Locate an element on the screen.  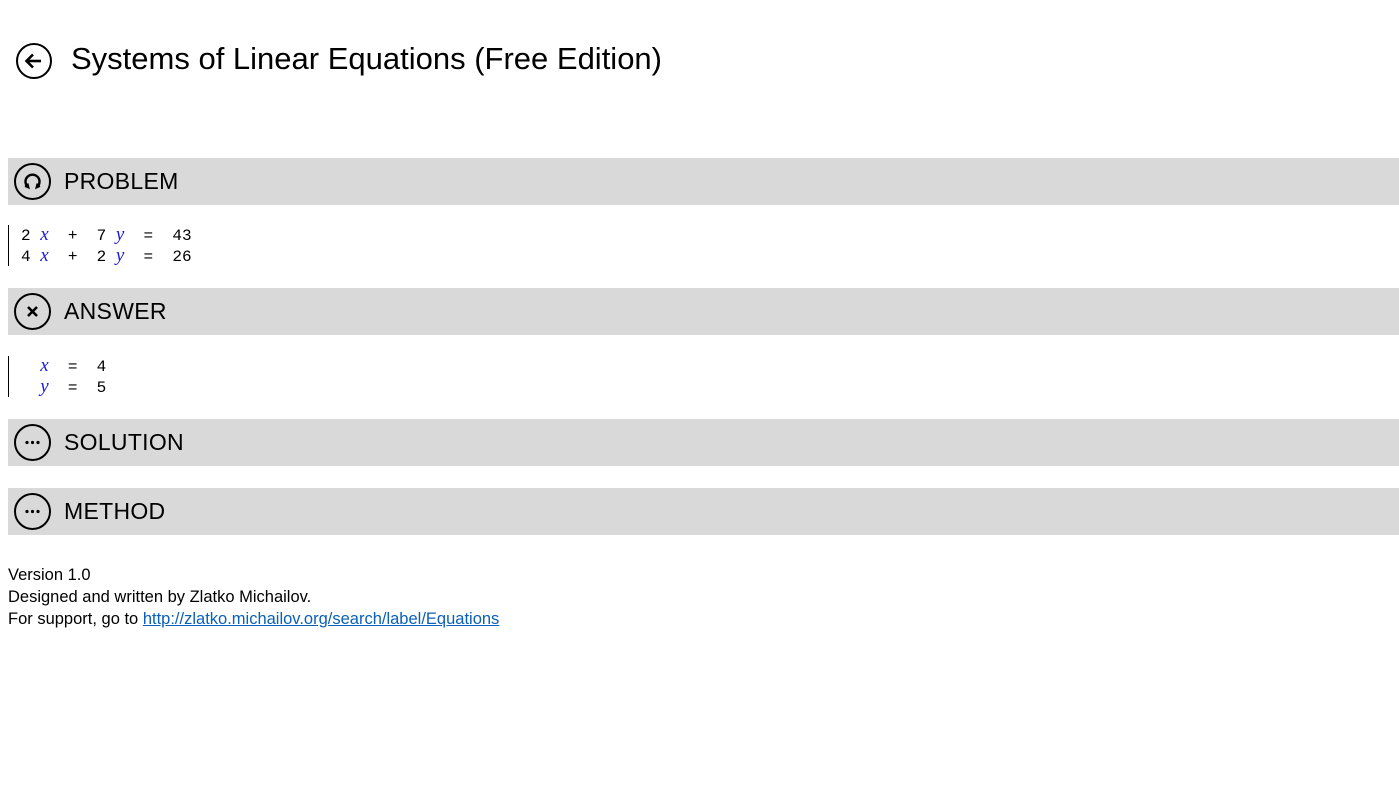
answer-row: x = 4 is located at coordinates (64, 366).